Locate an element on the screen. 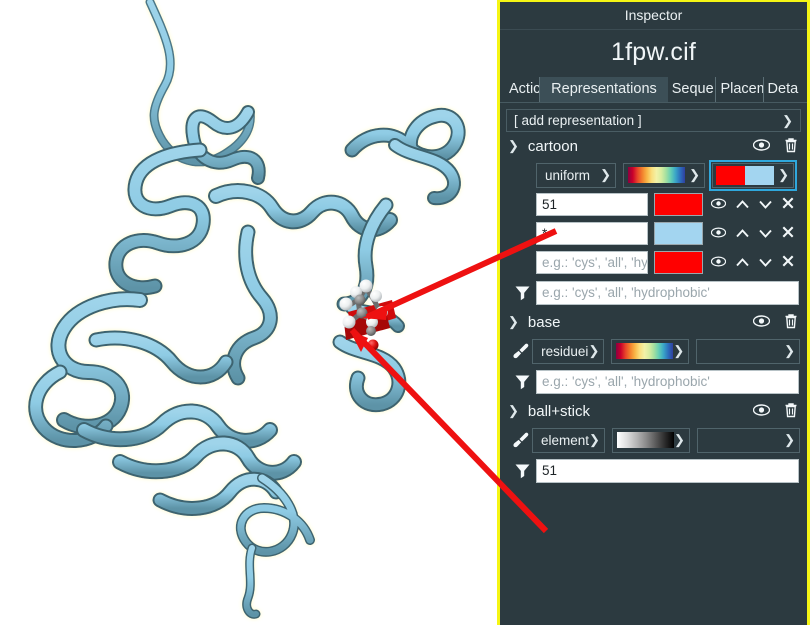 The width and height of the screenshot is (810, 625). selection-row: * is located at coordinates (653, 233).